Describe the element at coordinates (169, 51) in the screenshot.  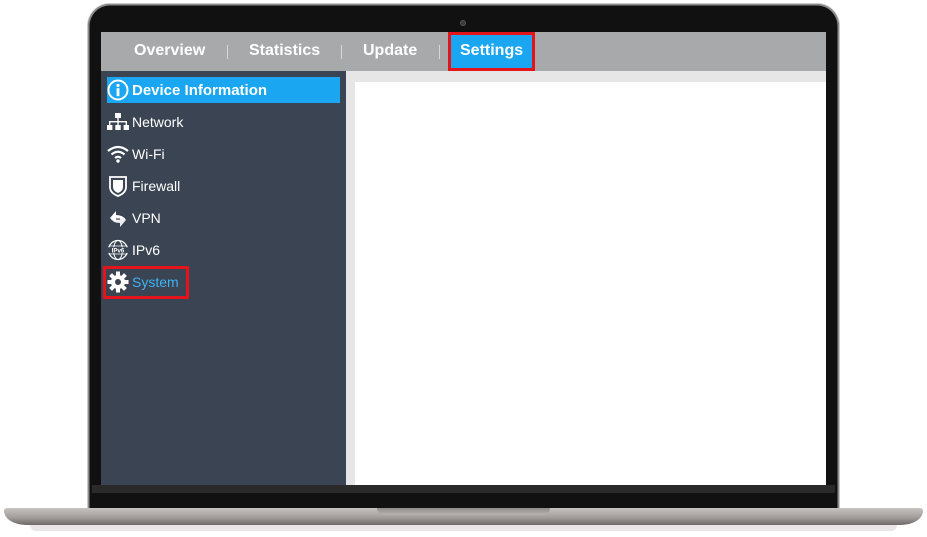
I see `tab-overview: Overview` at that location.